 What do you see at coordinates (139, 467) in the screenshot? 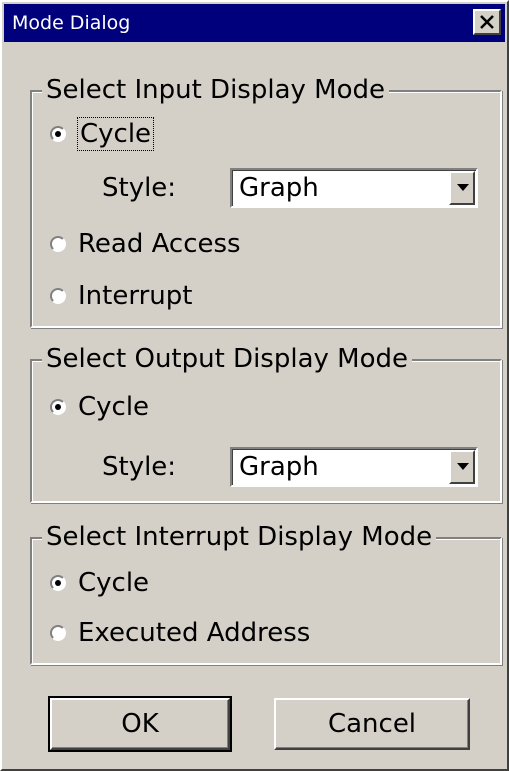
I see `output-style-label: Style:` at bounding box center [139, 467].